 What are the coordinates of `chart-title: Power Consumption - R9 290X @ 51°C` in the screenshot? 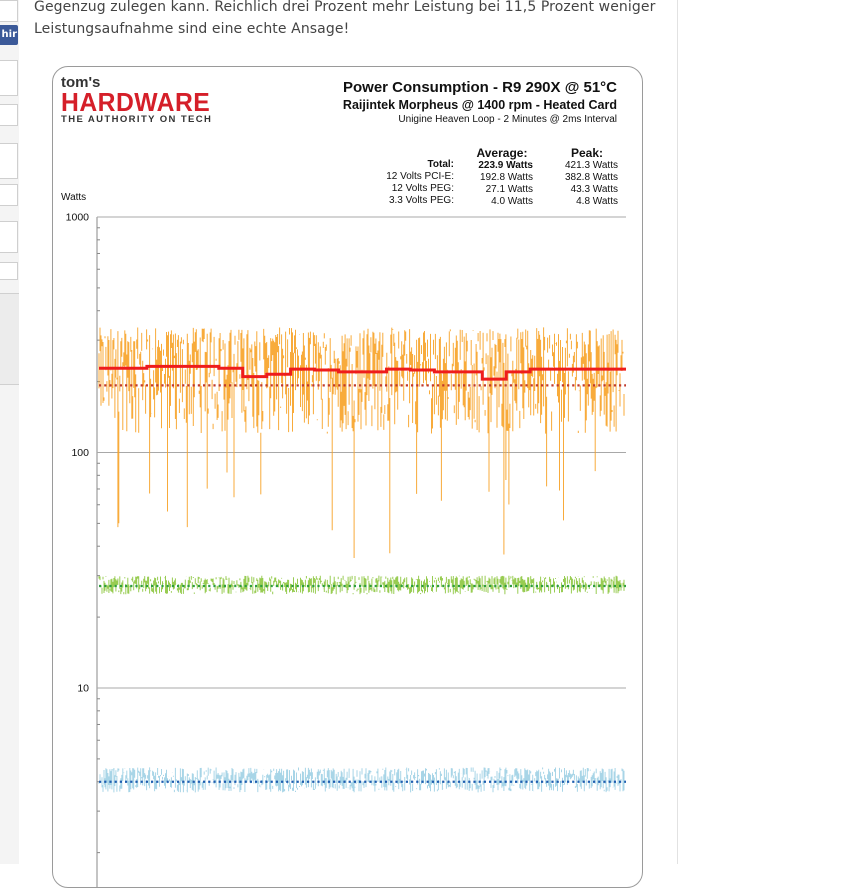 It's located at (479, 87).